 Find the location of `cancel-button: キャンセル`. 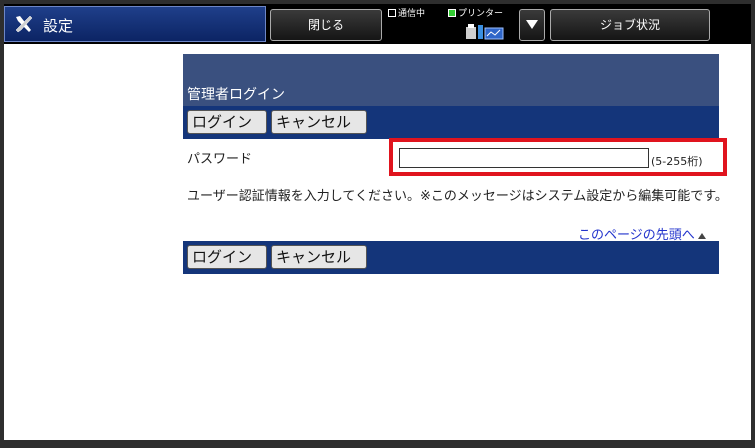

cancel-button: キャンセル is located at coordinates (319, 122).